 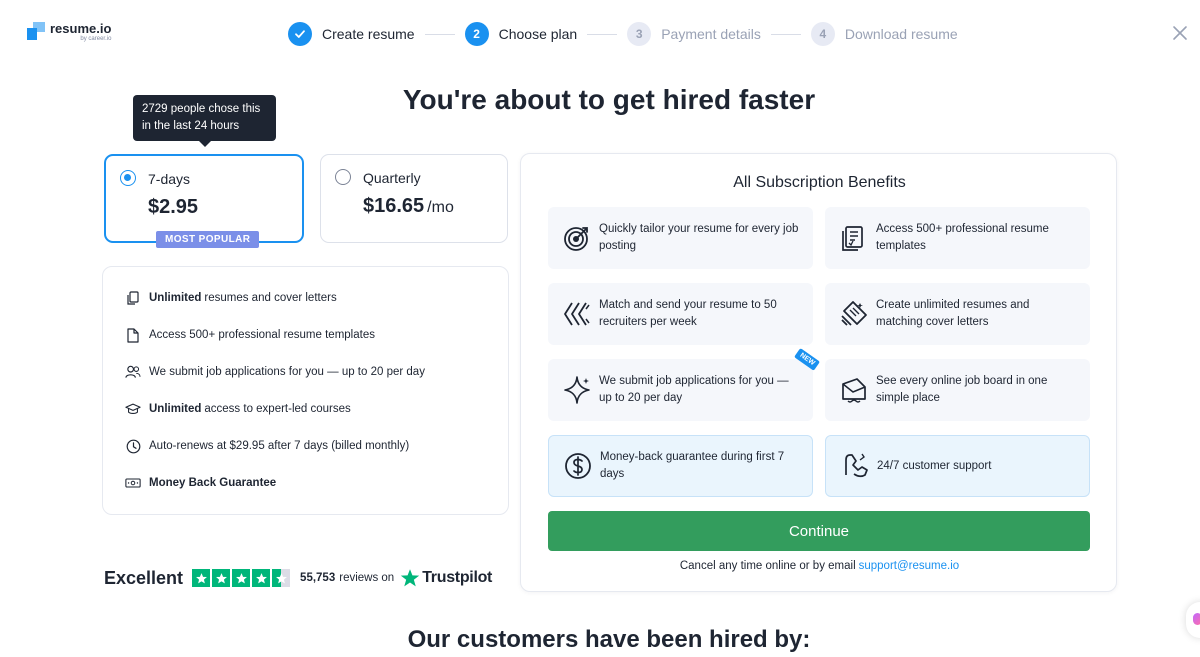 What do you see at coordinates (270, 298) in the screenshot?
I see `feature-text: resumes and cover letters` at bounding box center [270, 298].